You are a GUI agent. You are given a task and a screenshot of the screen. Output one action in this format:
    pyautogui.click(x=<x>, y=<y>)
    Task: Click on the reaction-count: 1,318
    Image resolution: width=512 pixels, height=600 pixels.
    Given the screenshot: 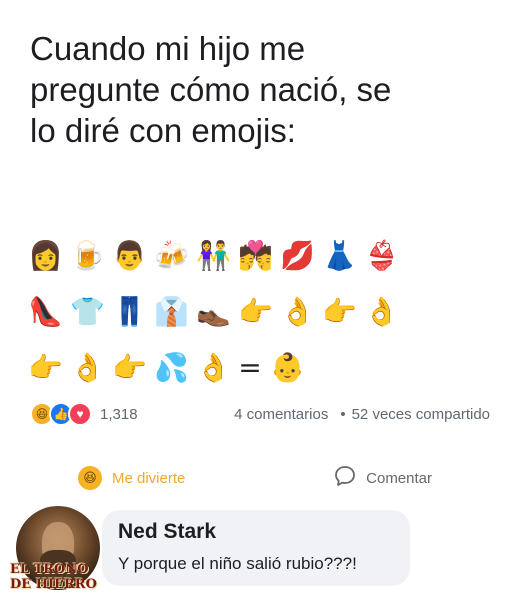 What is the action you would take?
    pyautogui.click(x=119, y=414)
    